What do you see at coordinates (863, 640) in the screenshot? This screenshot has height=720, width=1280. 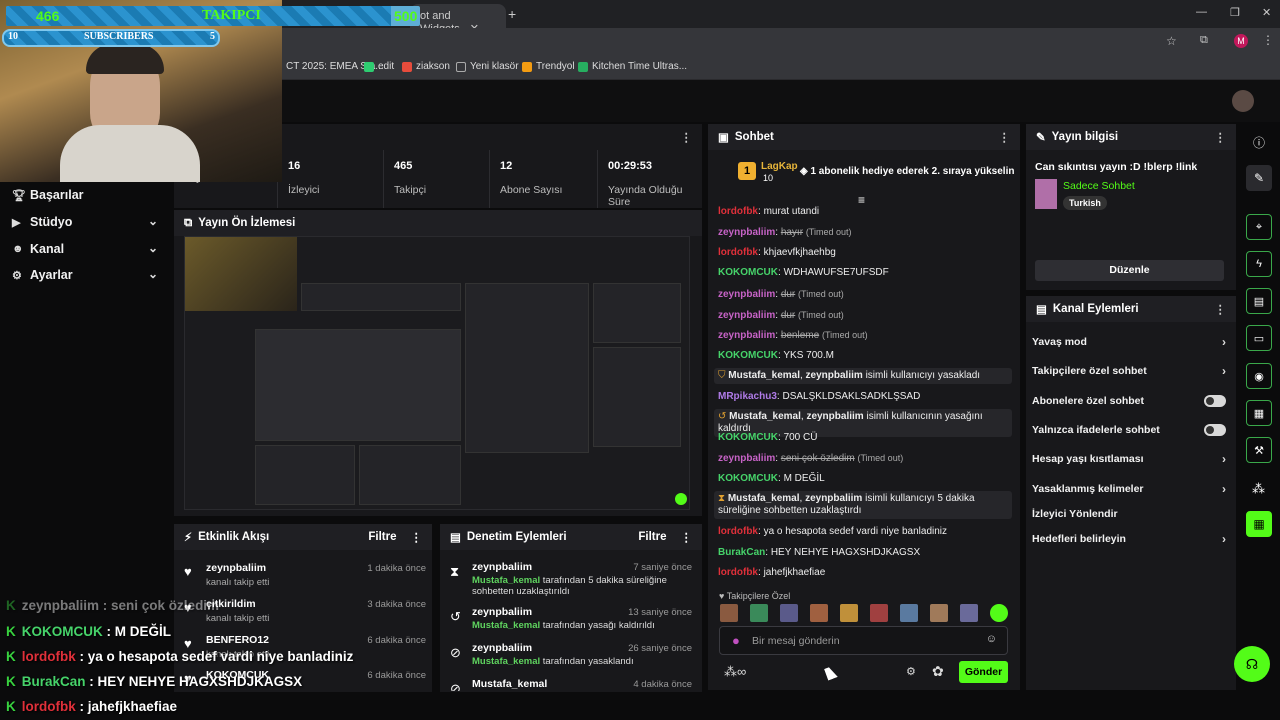 I see `chat-input: ● Bir mesaj gönderin ☺` at bounding box center [863, 640].